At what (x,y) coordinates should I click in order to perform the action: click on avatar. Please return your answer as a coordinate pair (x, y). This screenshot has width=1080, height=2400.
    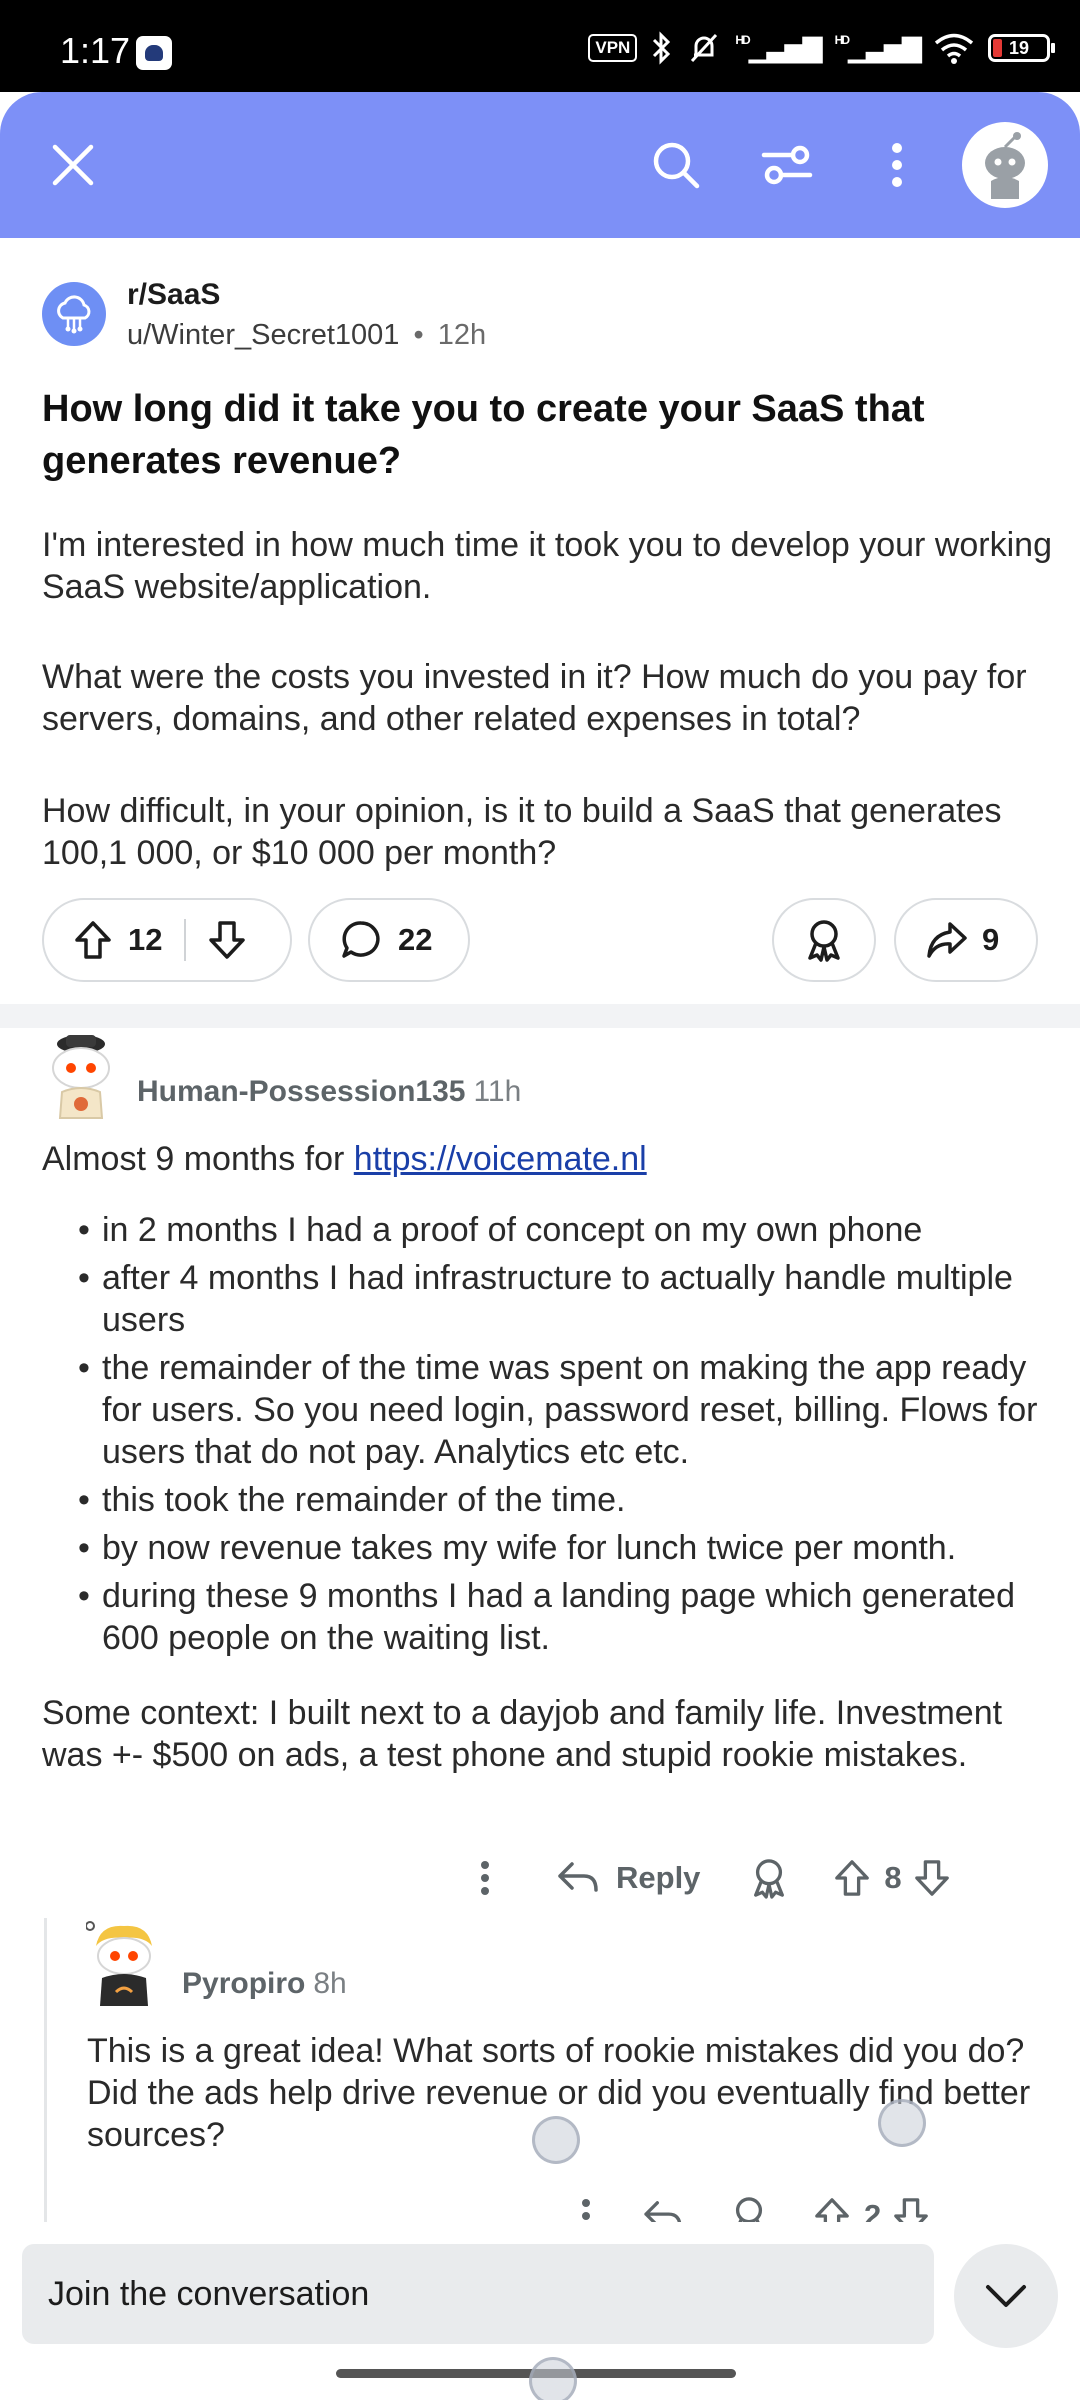
    Looking at the image, I should click on (1005, 165).